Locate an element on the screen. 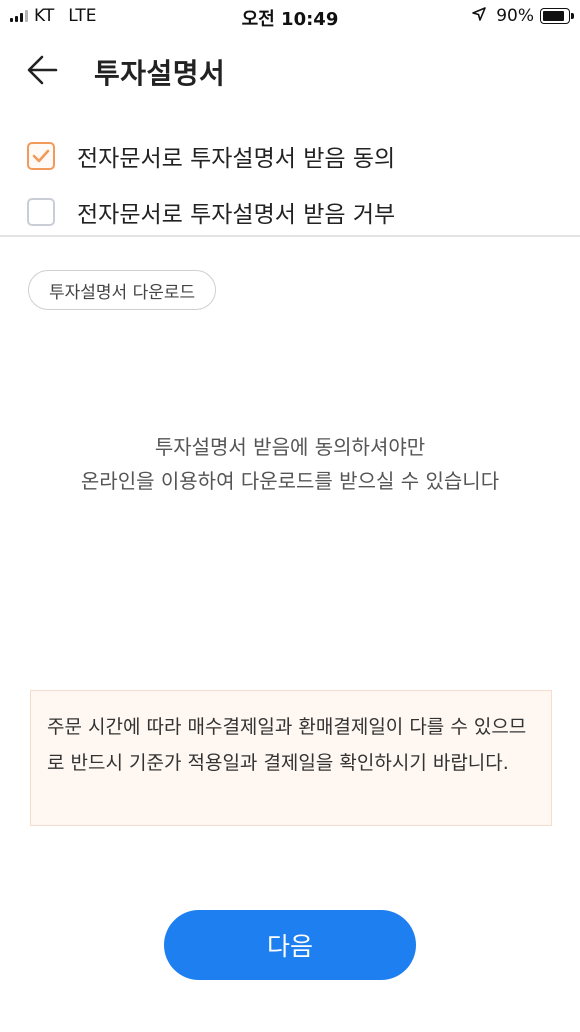 This screenshot has width=580, height=1032. page-title: 투자설명서 is located at coordinates (160, 73).